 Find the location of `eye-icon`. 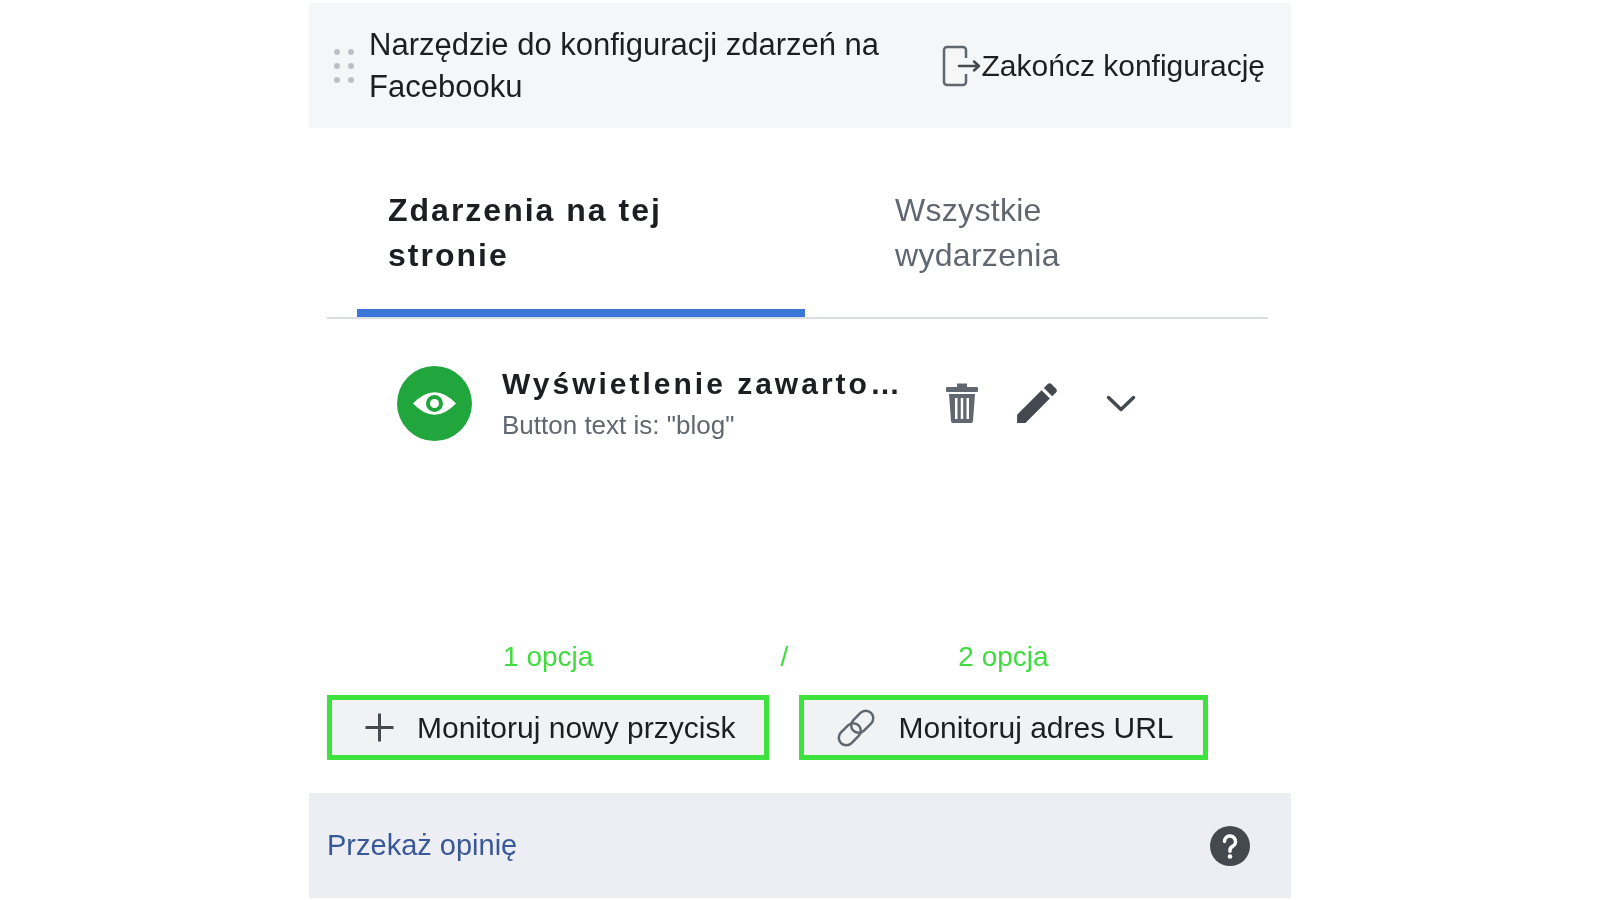

eye-icon is located at coordinates (434, 403).